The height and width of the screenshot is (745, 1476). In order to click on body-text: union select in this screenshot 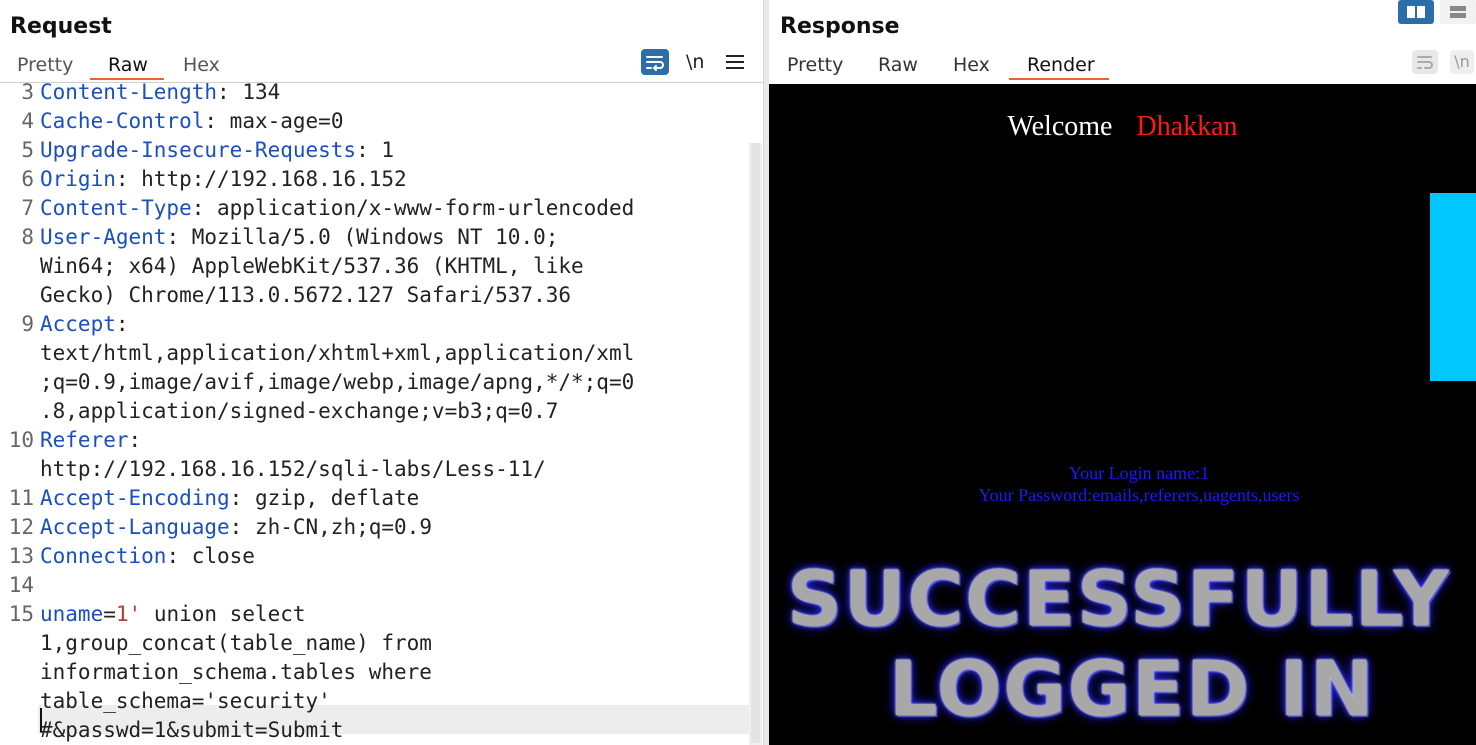, I will do `click(223, 614)`.